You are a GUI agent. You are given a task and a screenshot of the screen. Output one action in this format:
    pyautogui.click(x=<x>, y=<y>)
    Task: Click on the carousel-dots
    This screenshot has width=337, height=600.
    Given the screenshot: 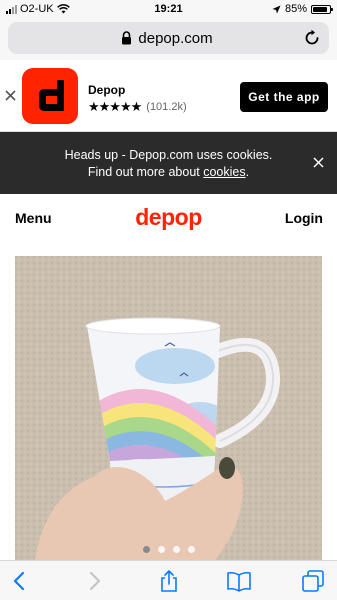 What is the action you would take?
    pyautogui.click(x=168, y=549)
    